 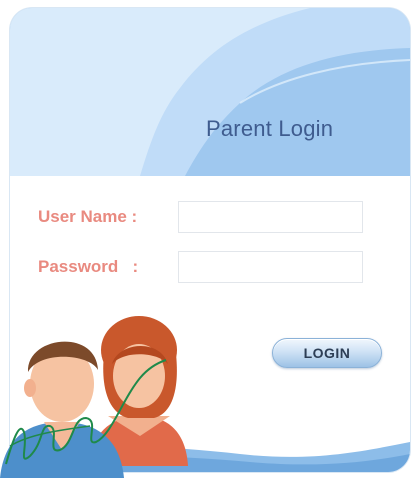 I want to click on username-label: User Name :, so click(x=88, y=216).